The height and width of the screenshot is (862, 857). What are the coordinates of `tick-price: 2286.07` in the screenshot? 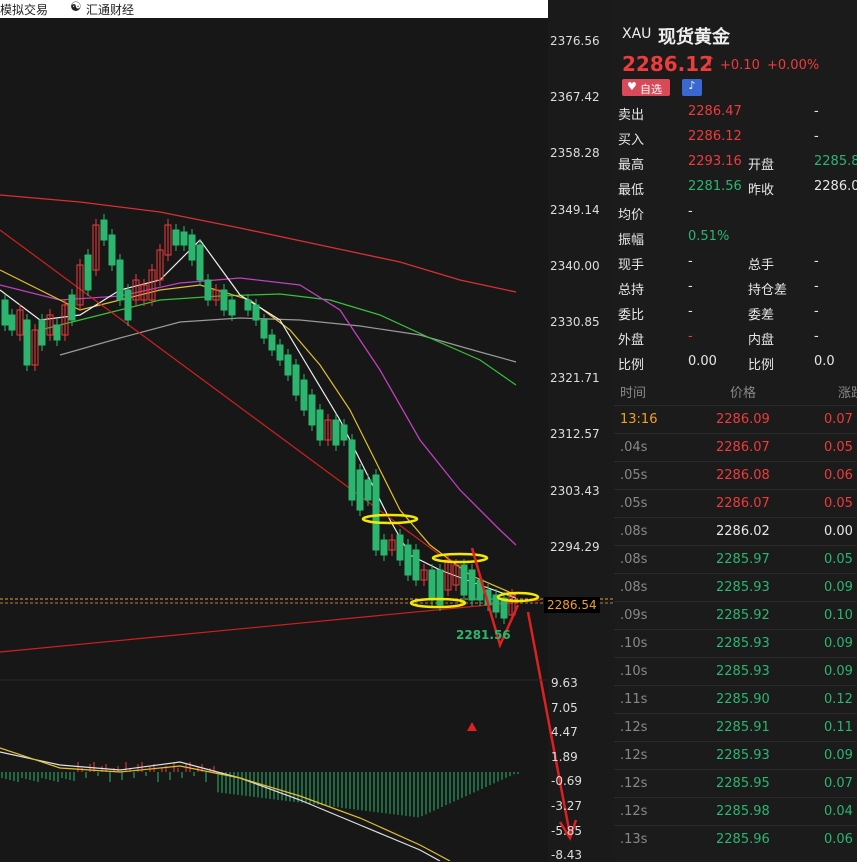 It's located at (743, 503).